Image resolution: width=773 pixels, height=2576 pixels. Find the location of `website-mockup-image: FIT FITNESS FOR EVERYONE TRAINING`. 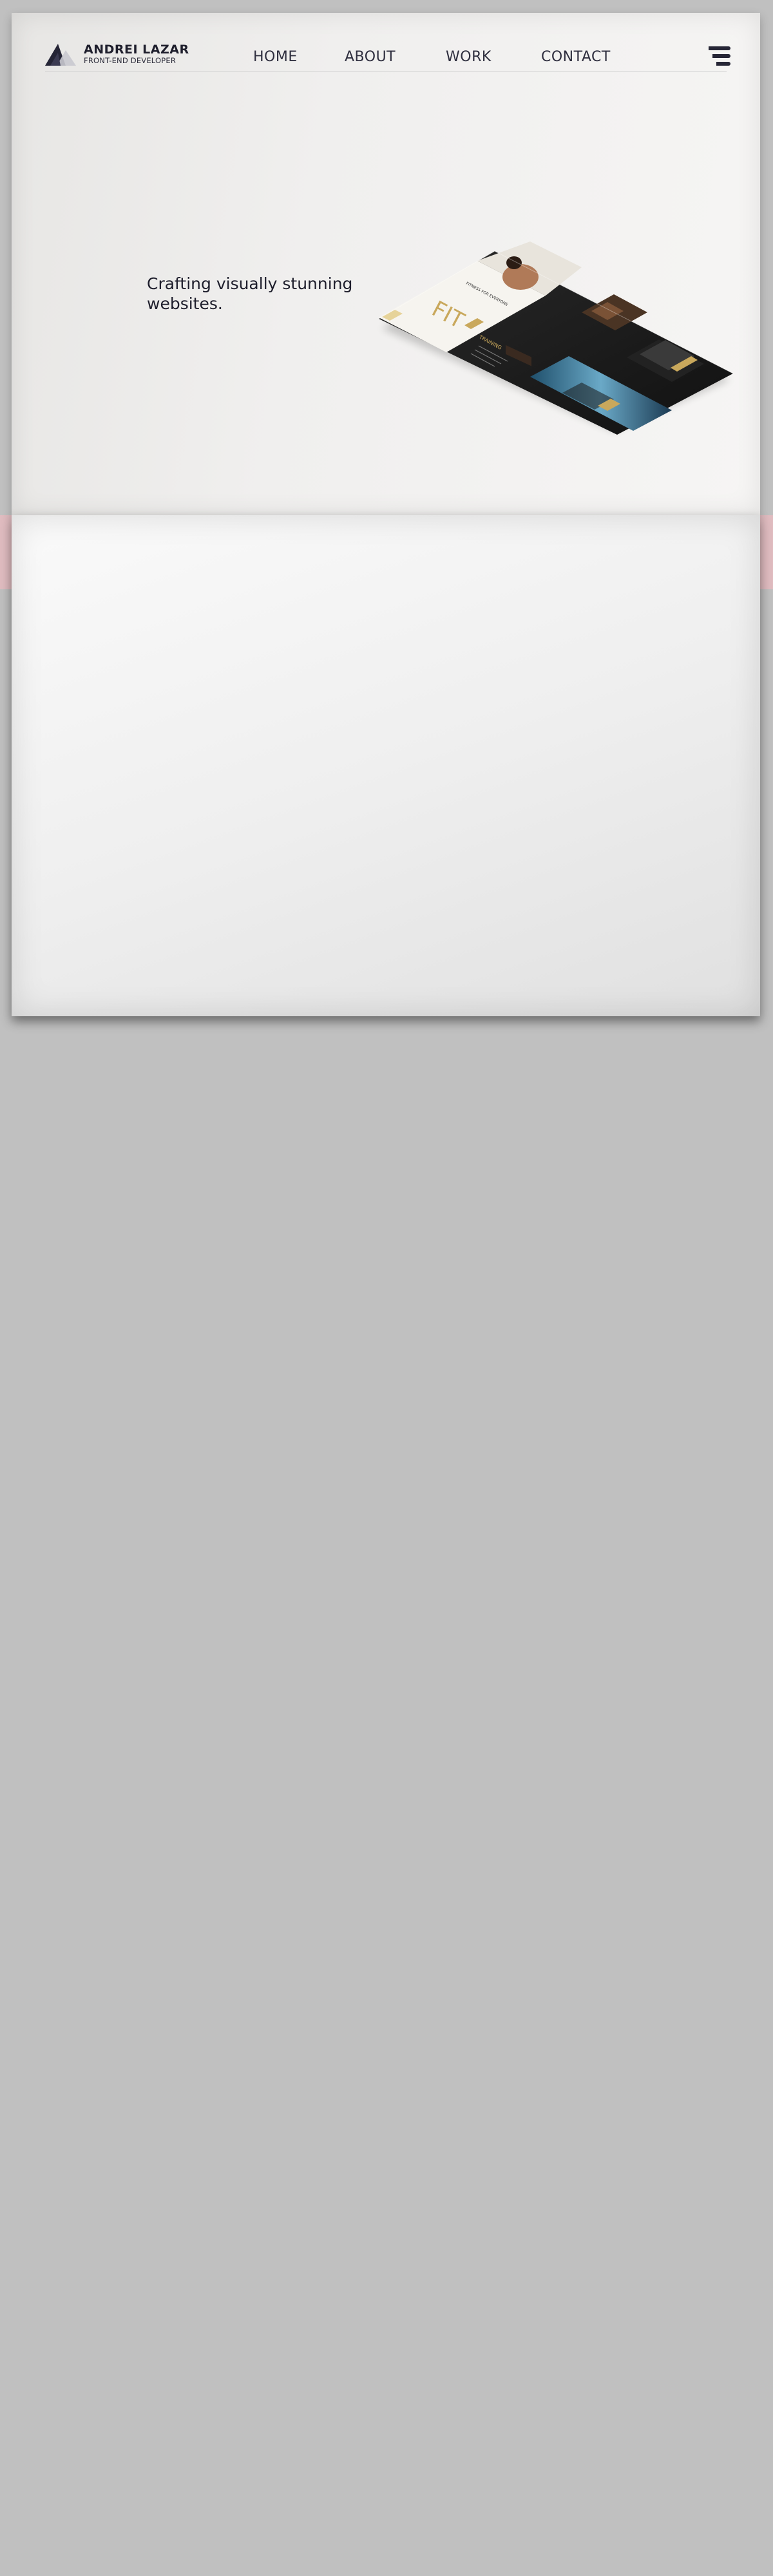

website-mockup-image: FIT FITNESS FOR EVERYONE TRAINING is located at coordinates (554, 340).